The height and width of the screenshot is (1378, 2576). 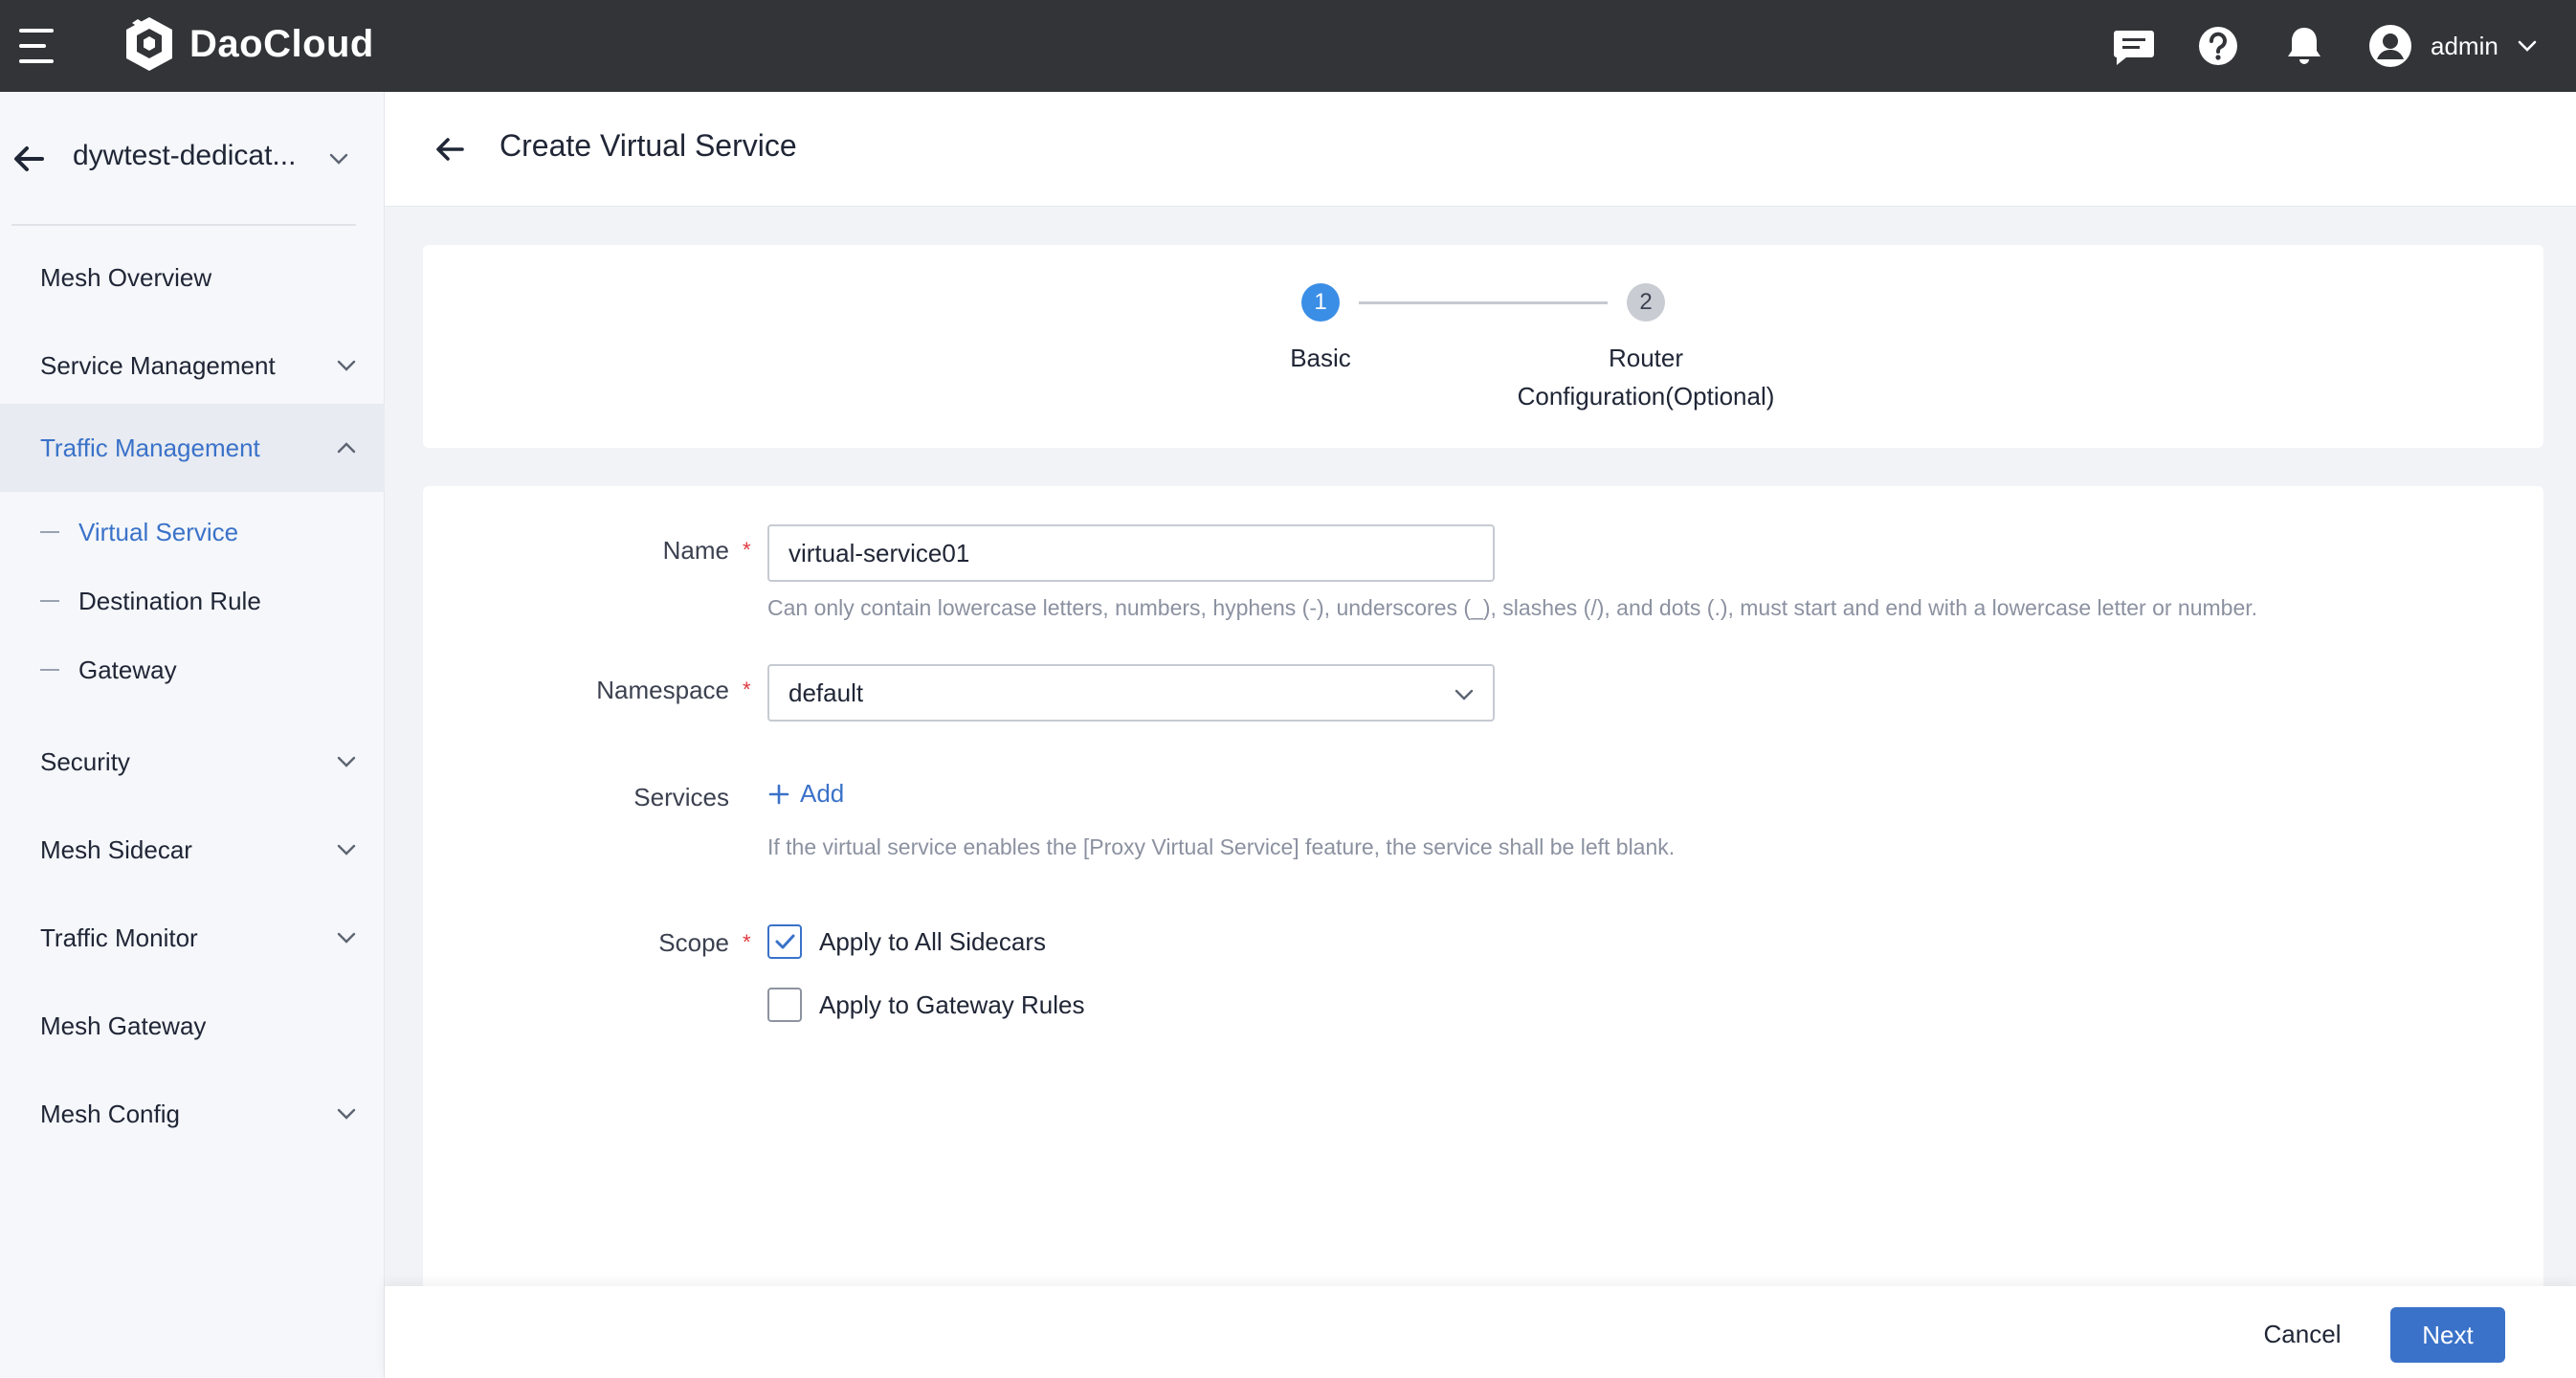 I want to click on page-header: Create Virtual Service, so click(x=1480, y=150).